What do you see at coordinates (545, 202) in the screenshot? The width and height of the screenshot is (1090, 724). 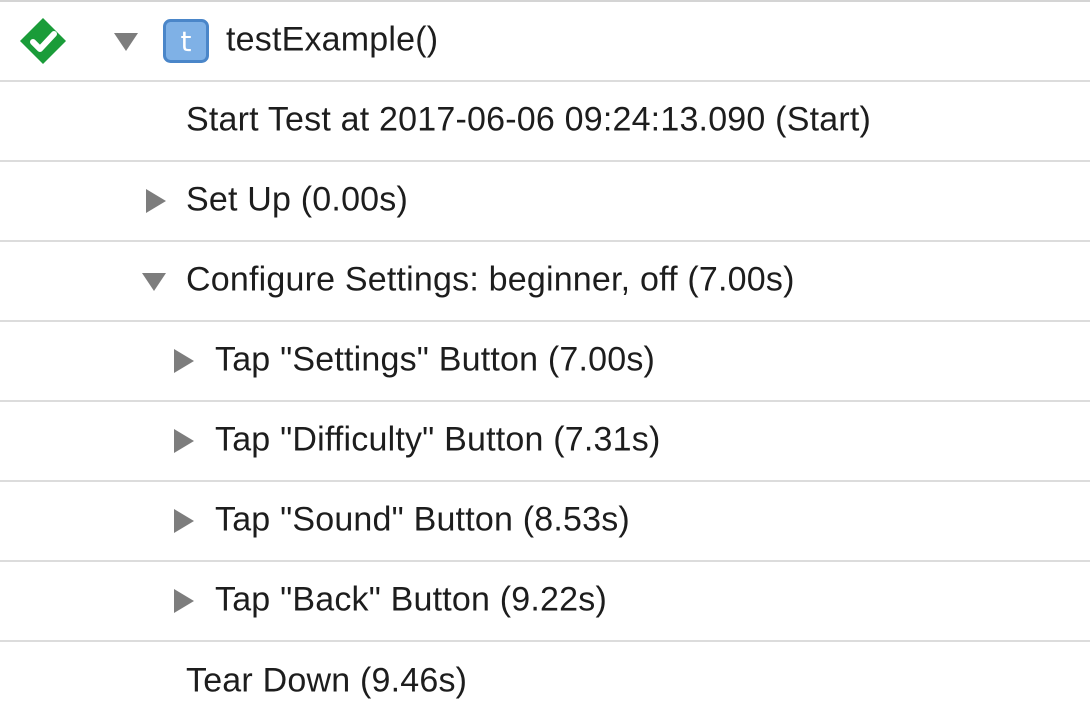 I see `activity-row-set-up: Set Up (0.00s)` at bounding box center [545, 202].